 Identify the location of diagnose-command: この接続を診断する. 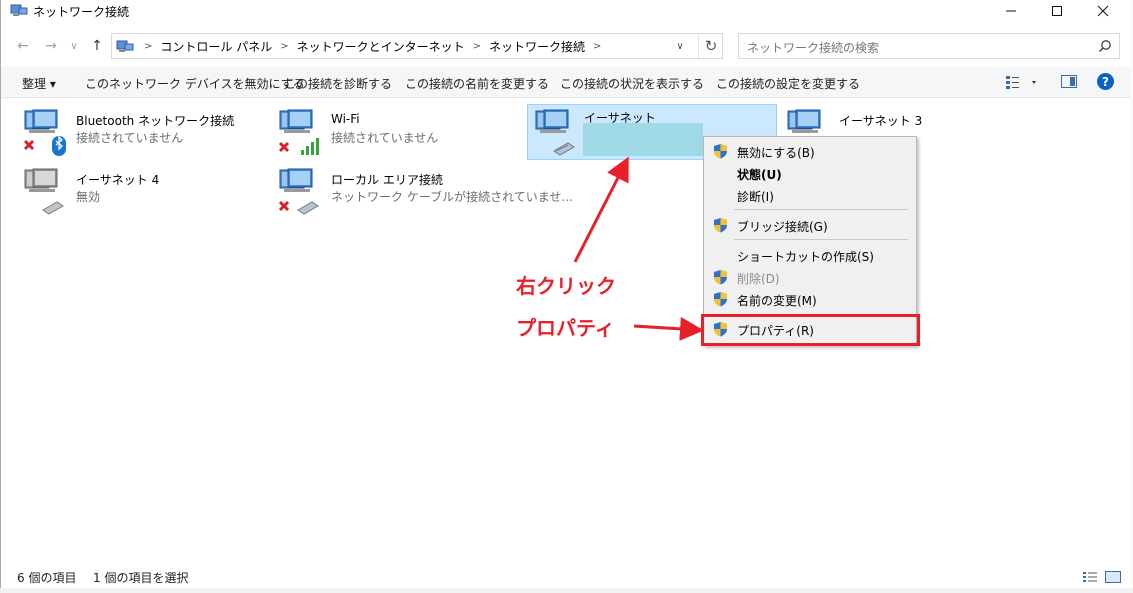
(338, 83).